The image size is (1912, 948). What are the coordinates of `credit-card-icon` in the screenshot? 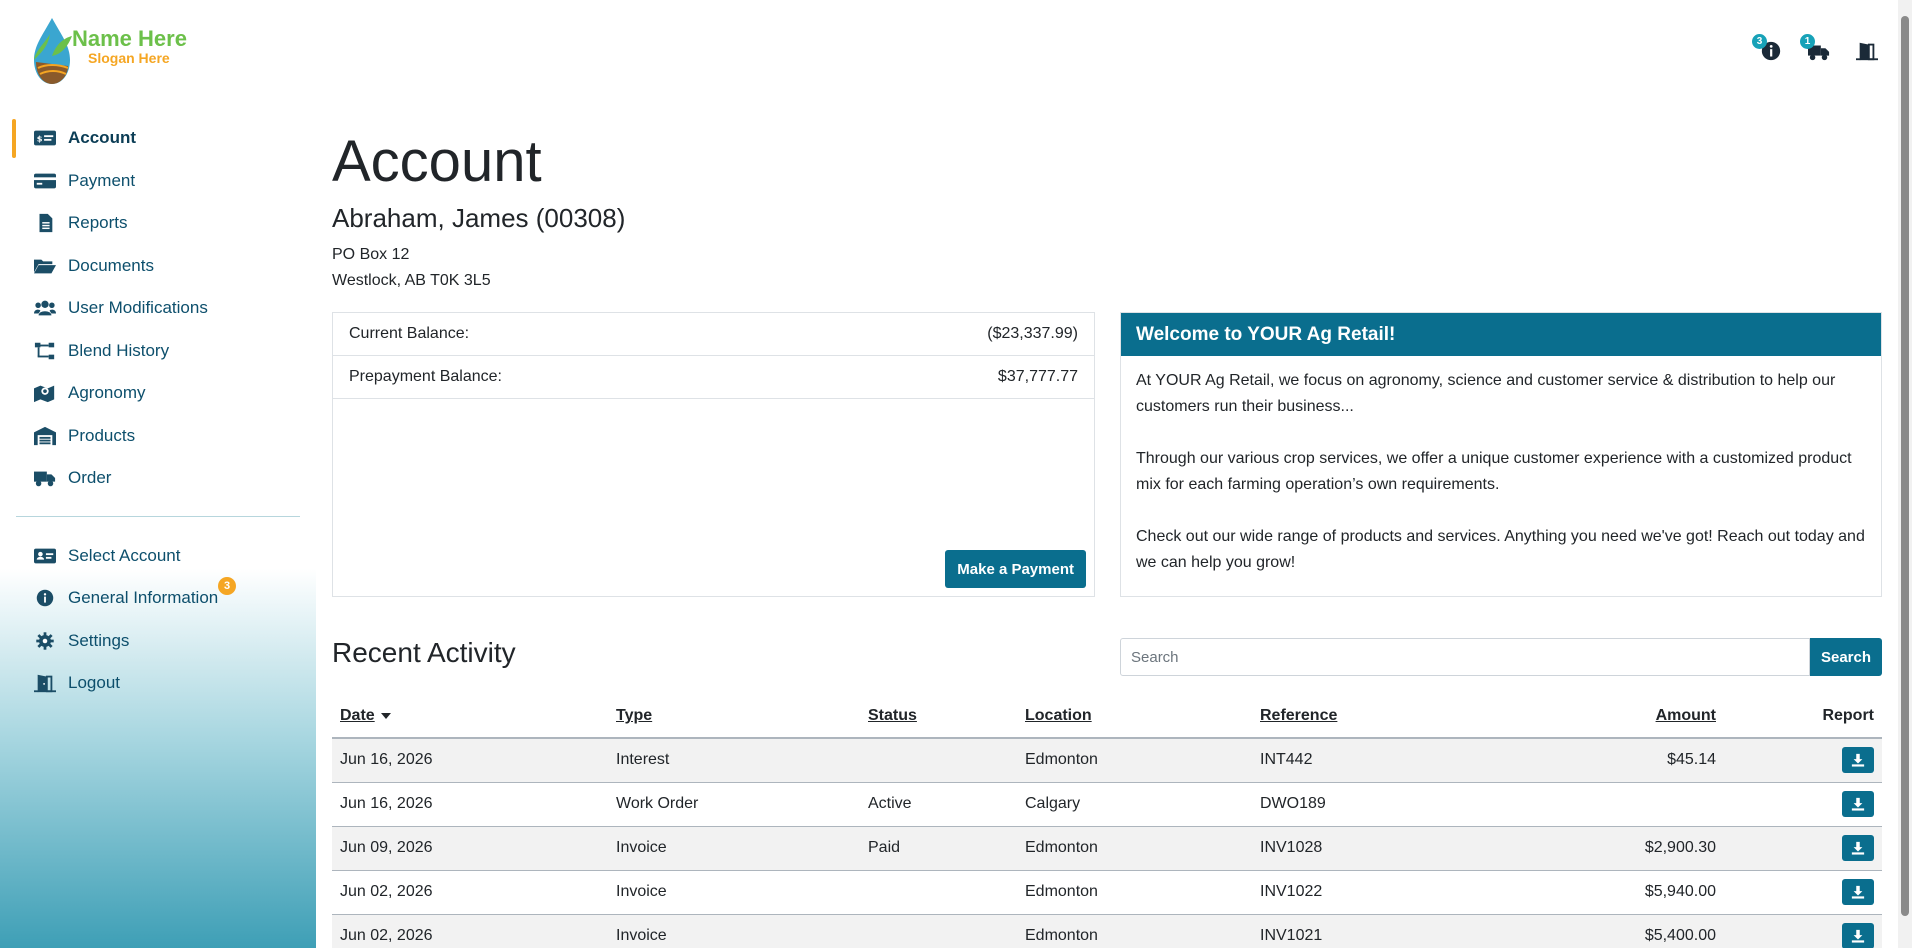 It's located at (45, 181).